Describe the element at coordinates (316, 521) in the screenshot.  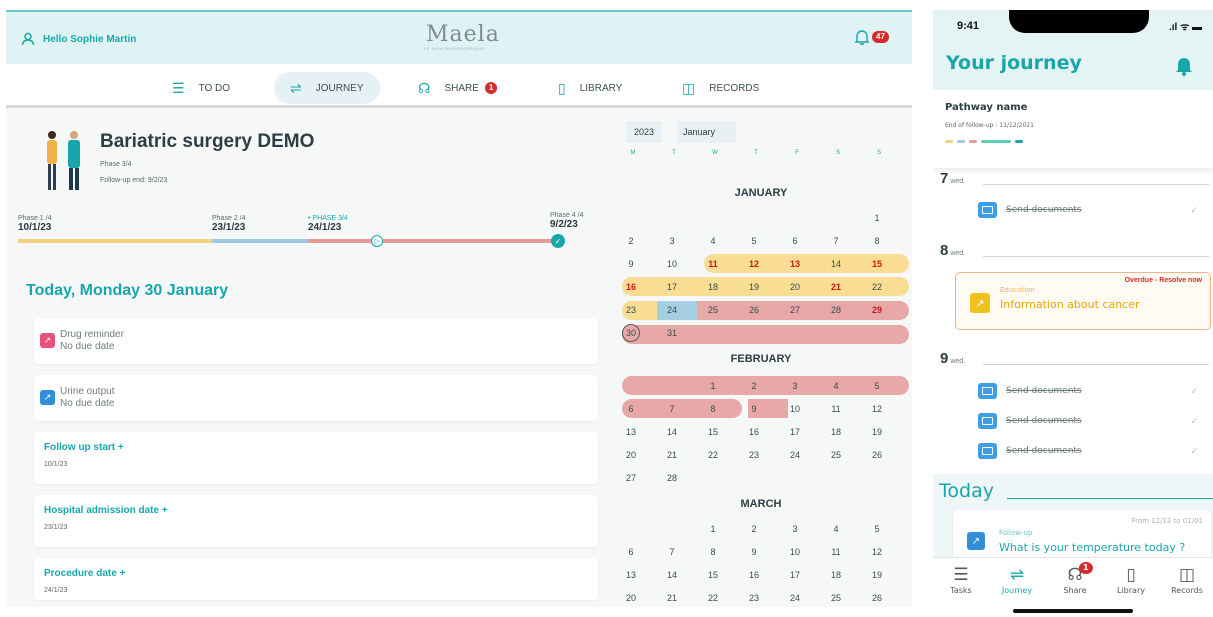
I see `date-card-hospital-admission: Hospital admission date + 23/1/23` at that location.